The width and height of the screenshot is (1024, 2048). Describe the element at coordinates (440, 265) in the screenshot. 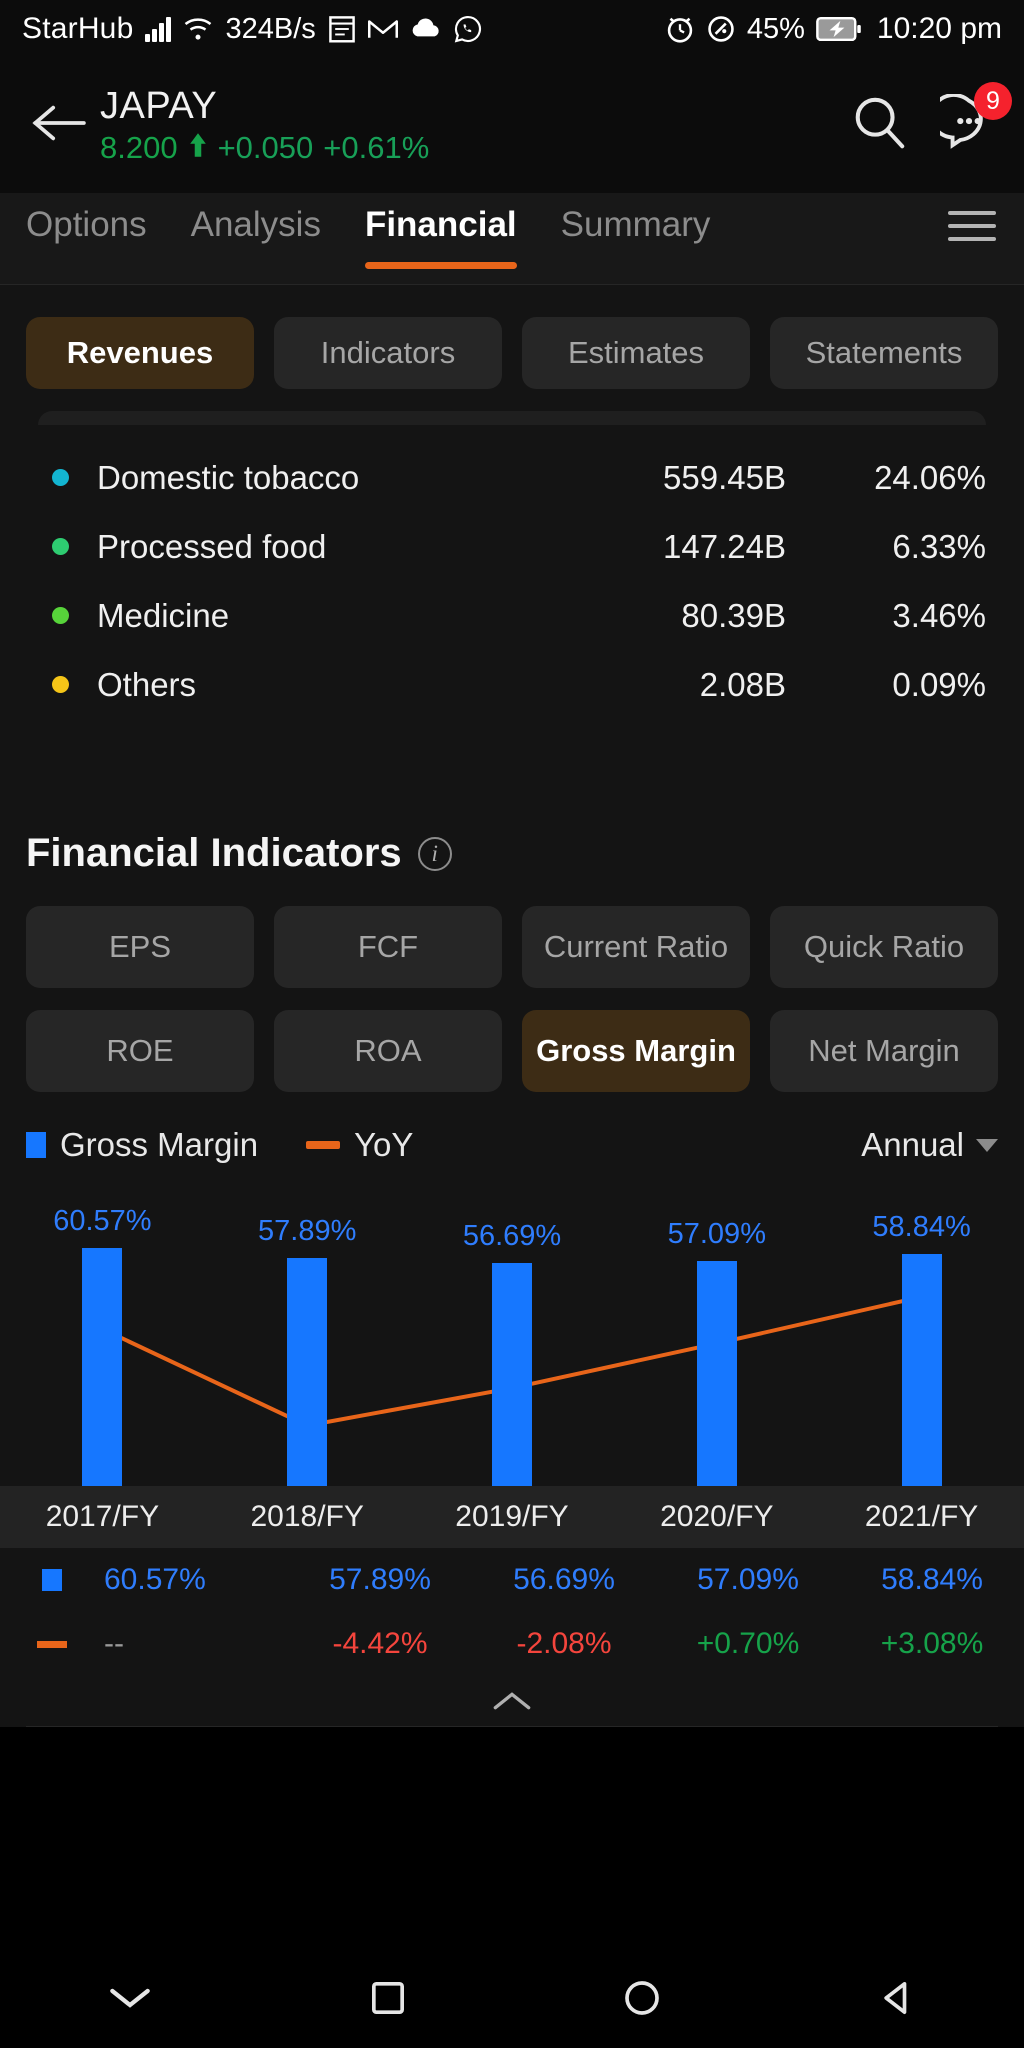

I see `active-tab-indicator` at that location.